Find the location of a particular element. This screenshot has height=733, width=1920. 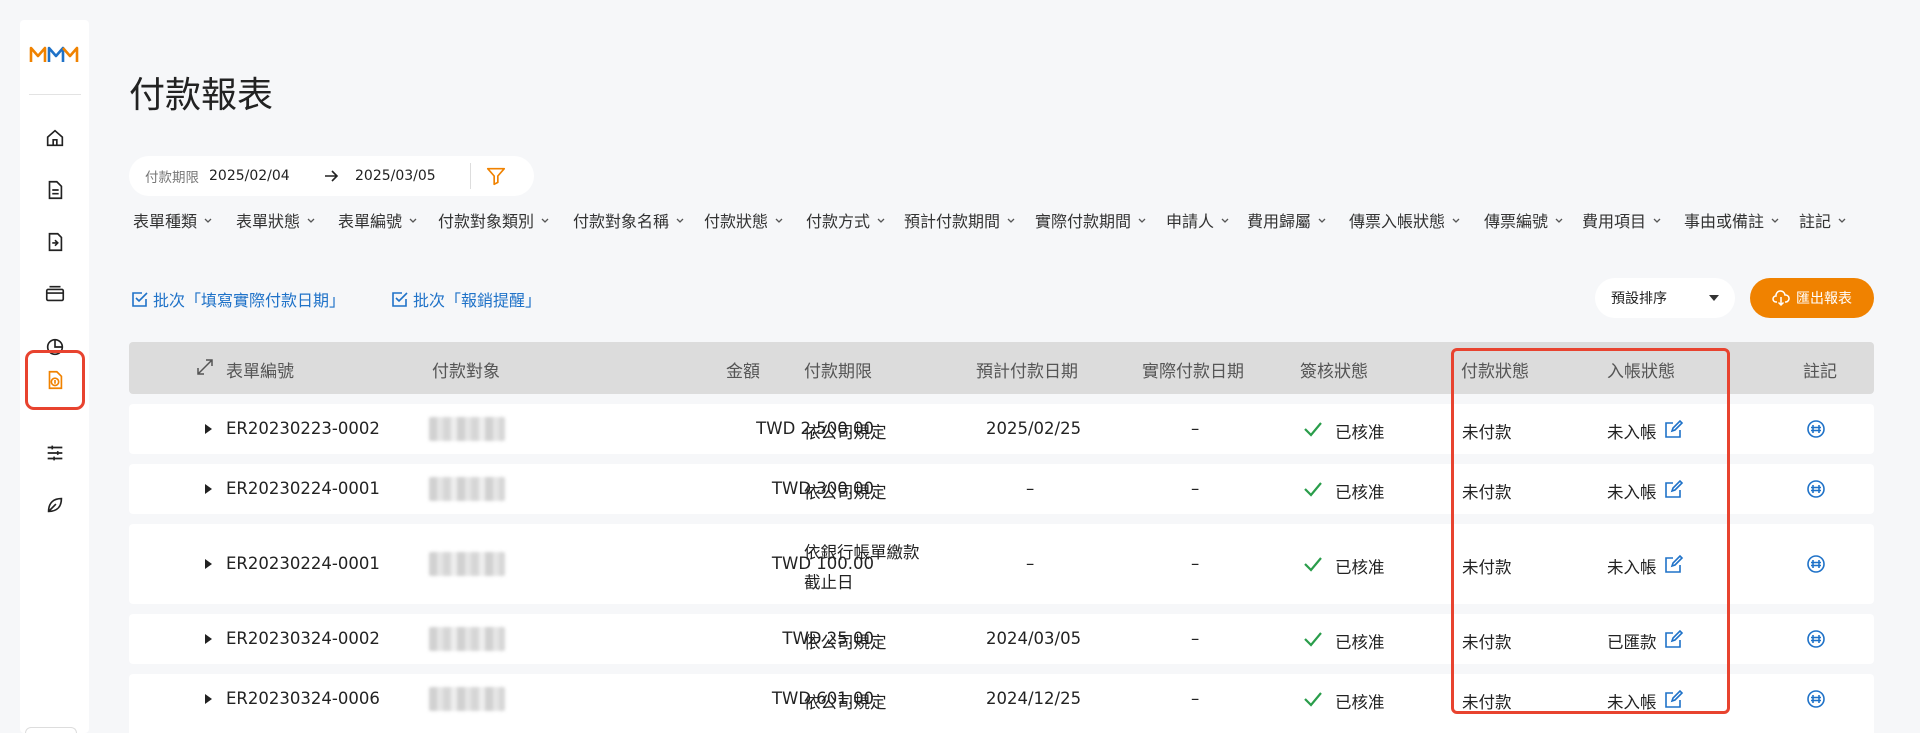

filter-payee-name: 付款對象名稱 is located at coordinates (638, 220).